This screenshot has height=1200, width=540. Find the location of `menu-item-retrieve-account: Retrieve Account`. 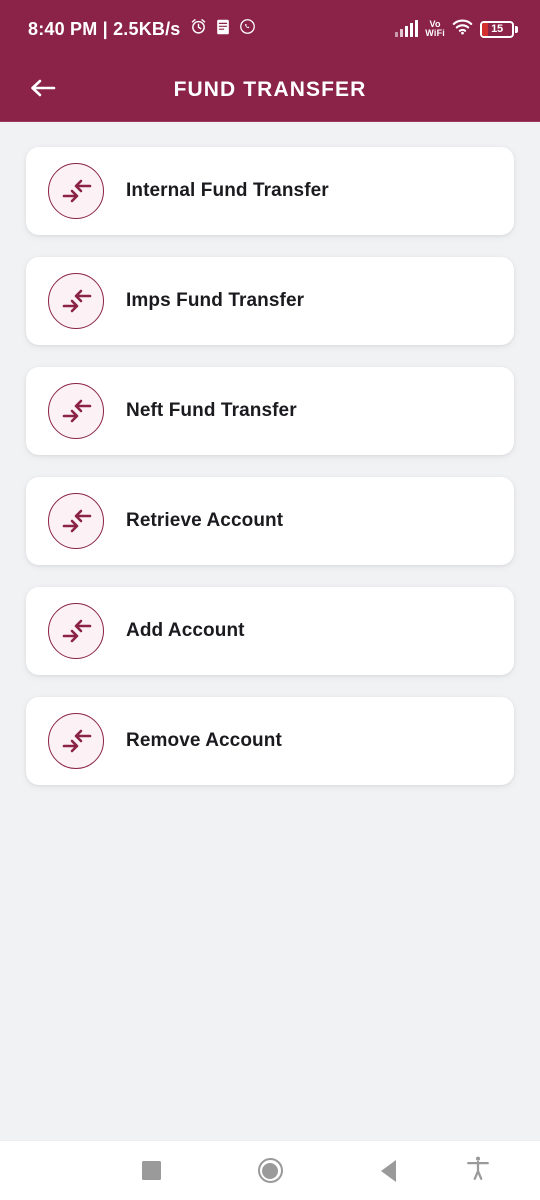

menu-item-retrieve-account: Retrieve Account is located at coordinates (270, 521).